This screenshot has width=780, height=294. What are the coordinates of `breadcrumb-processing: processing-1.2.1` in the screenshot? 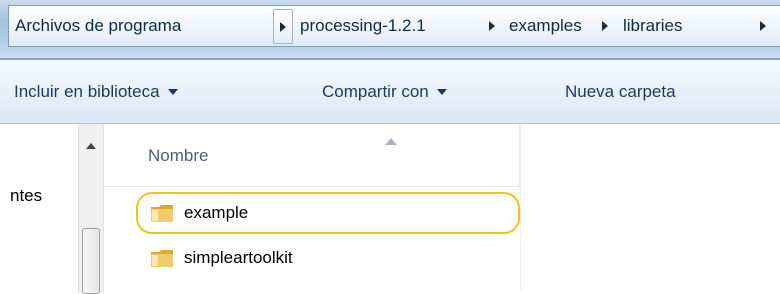 It's located at (363, 26).